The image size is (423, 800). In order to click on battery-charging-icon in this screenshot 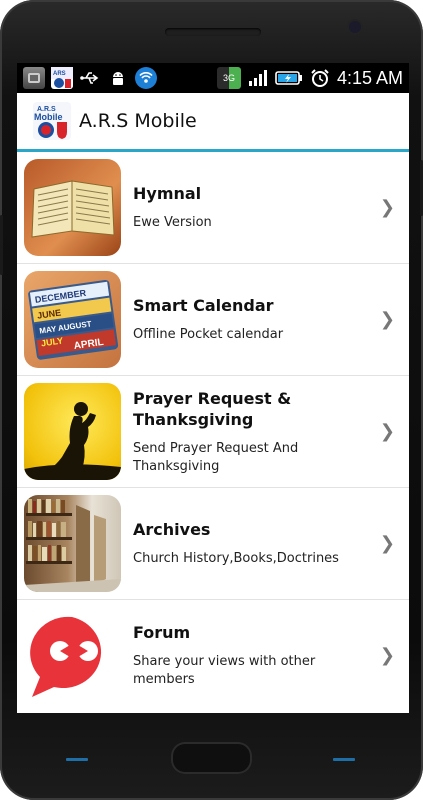, I will do `click(289, 78)`.